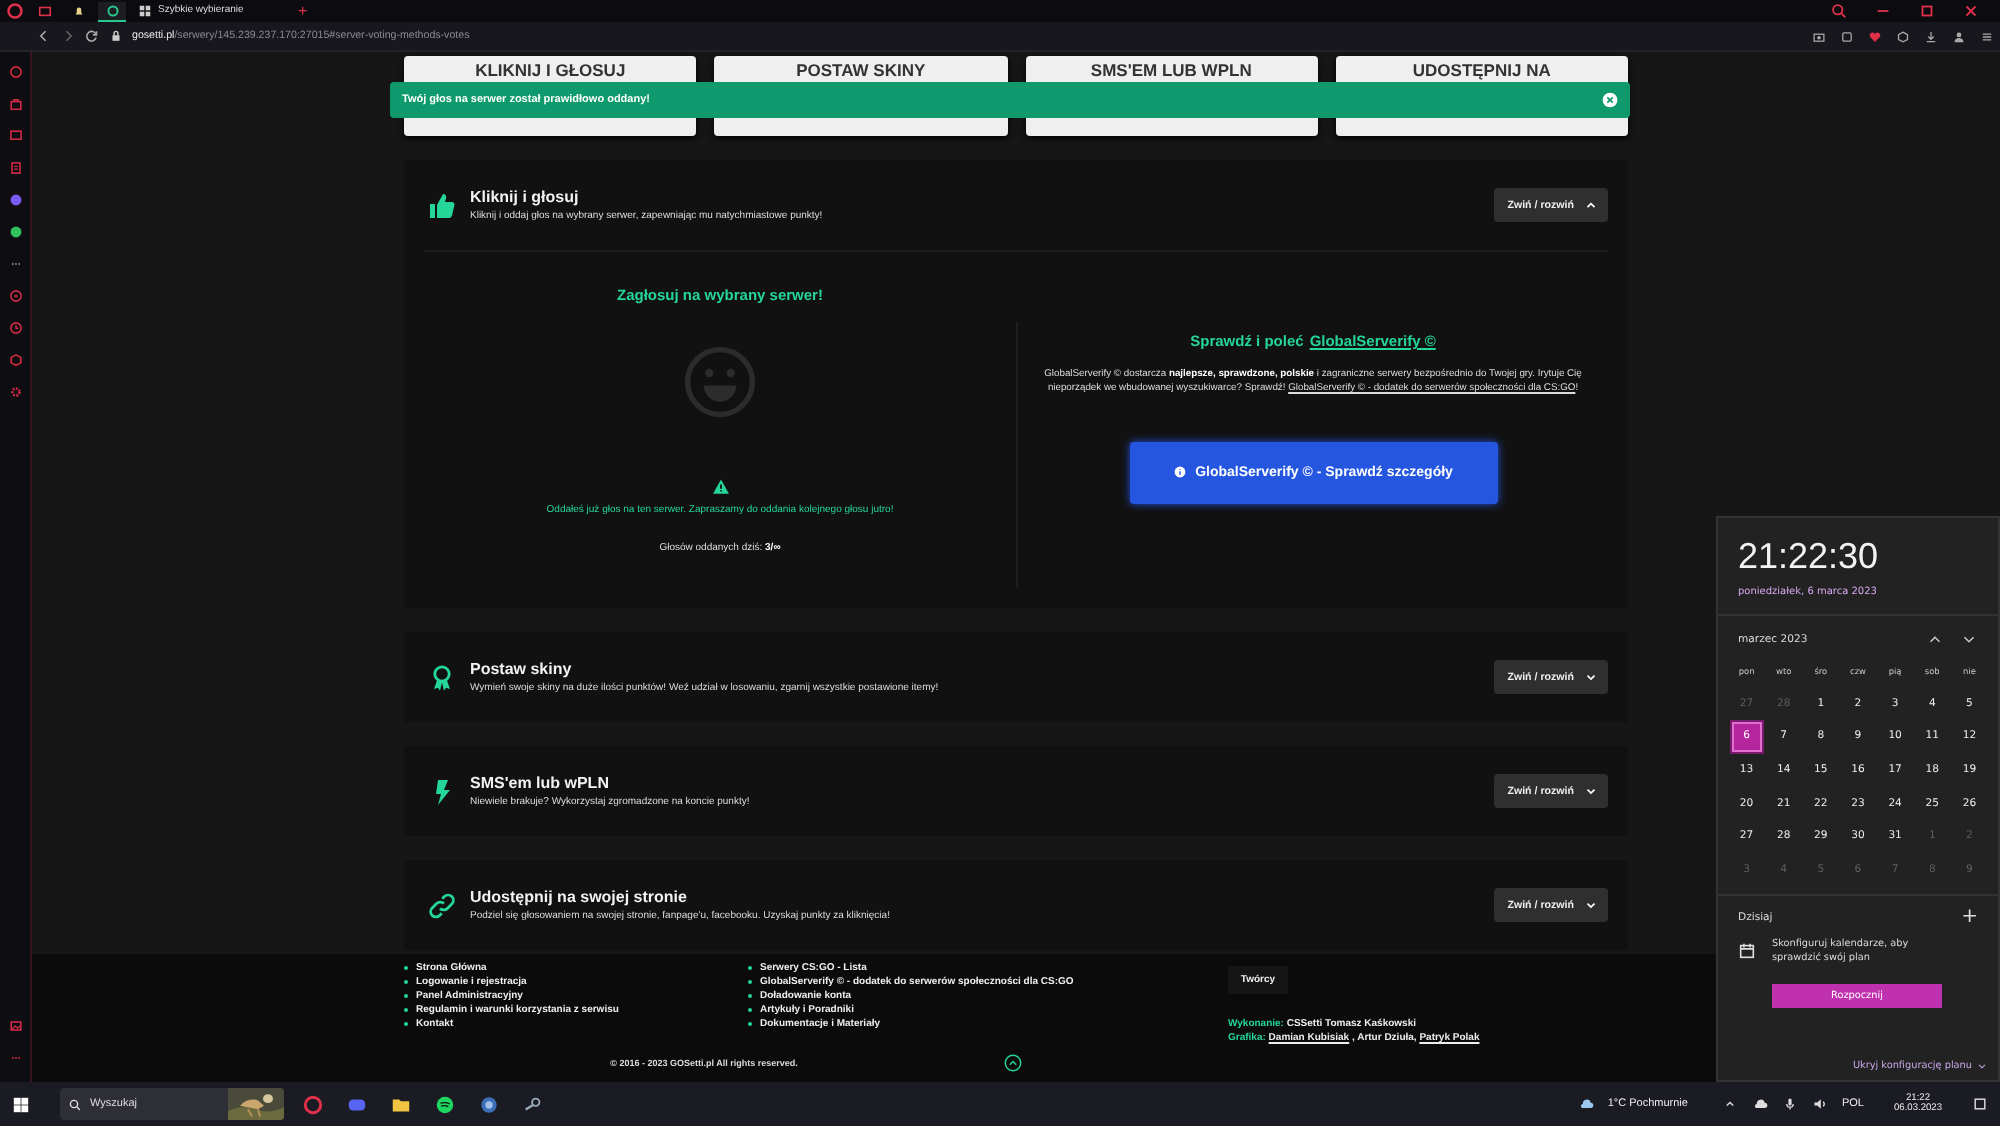 Image resolution: width=2000 pixels, height=1126 pixels. I want to click on clock-icon, so click(15, 328).